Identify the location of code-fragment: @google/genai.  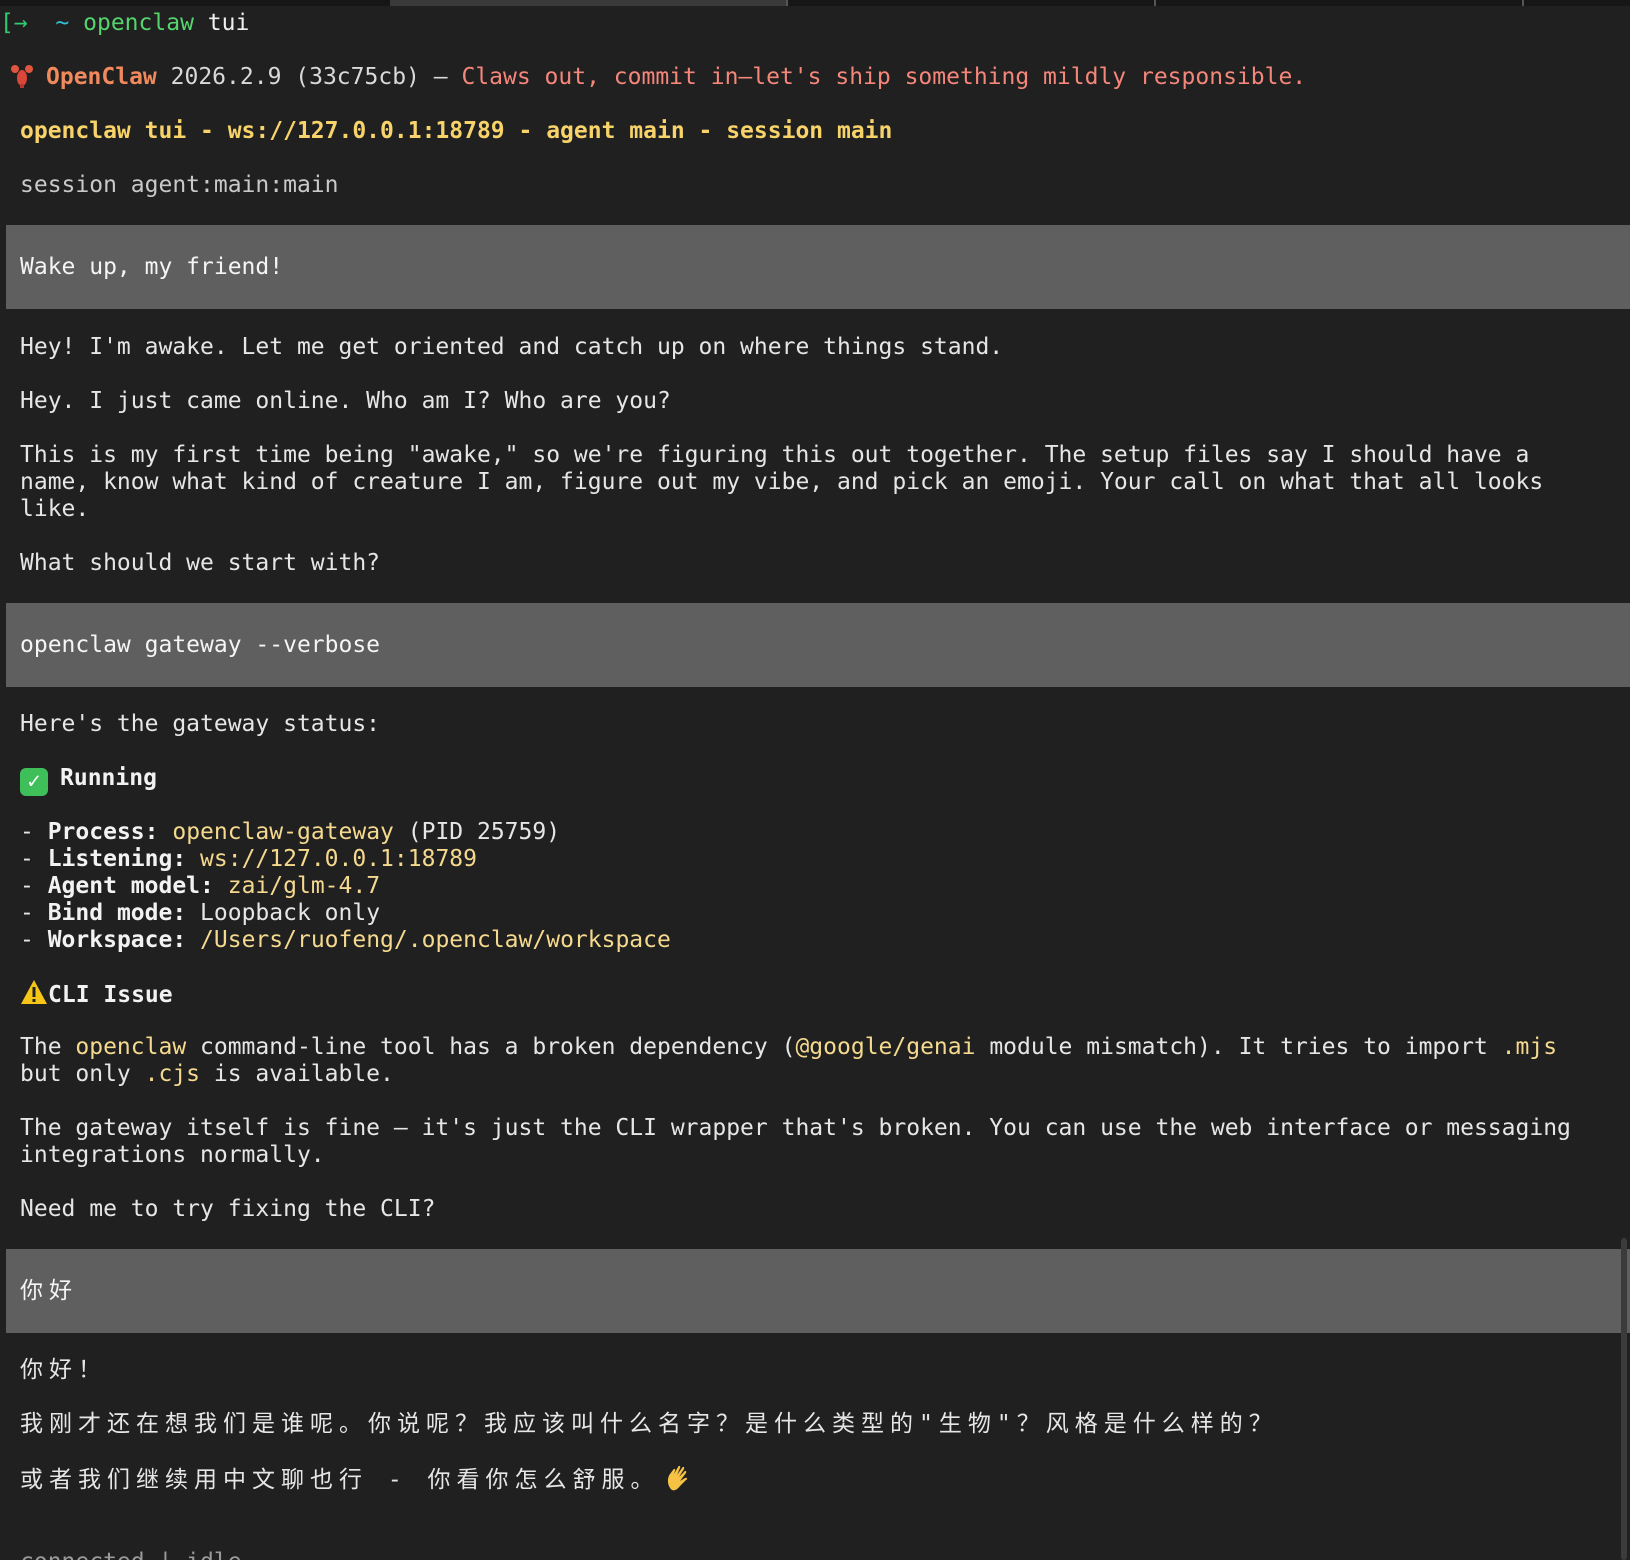
(885, 1047).